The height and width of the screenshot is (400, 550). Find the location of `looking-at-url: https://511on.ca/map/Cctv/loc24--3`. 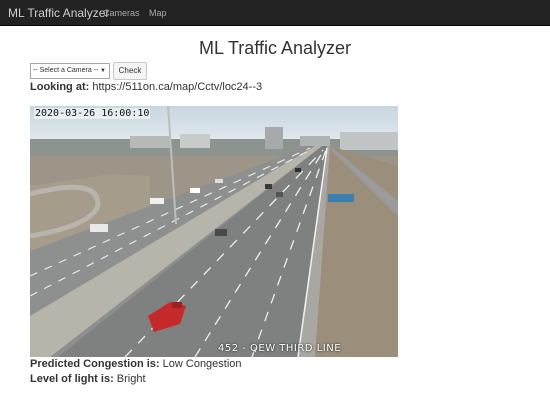

looking-at-url: https://511on.ca/map/Cctv/loc24--3 is located at coordinates (177, 87).